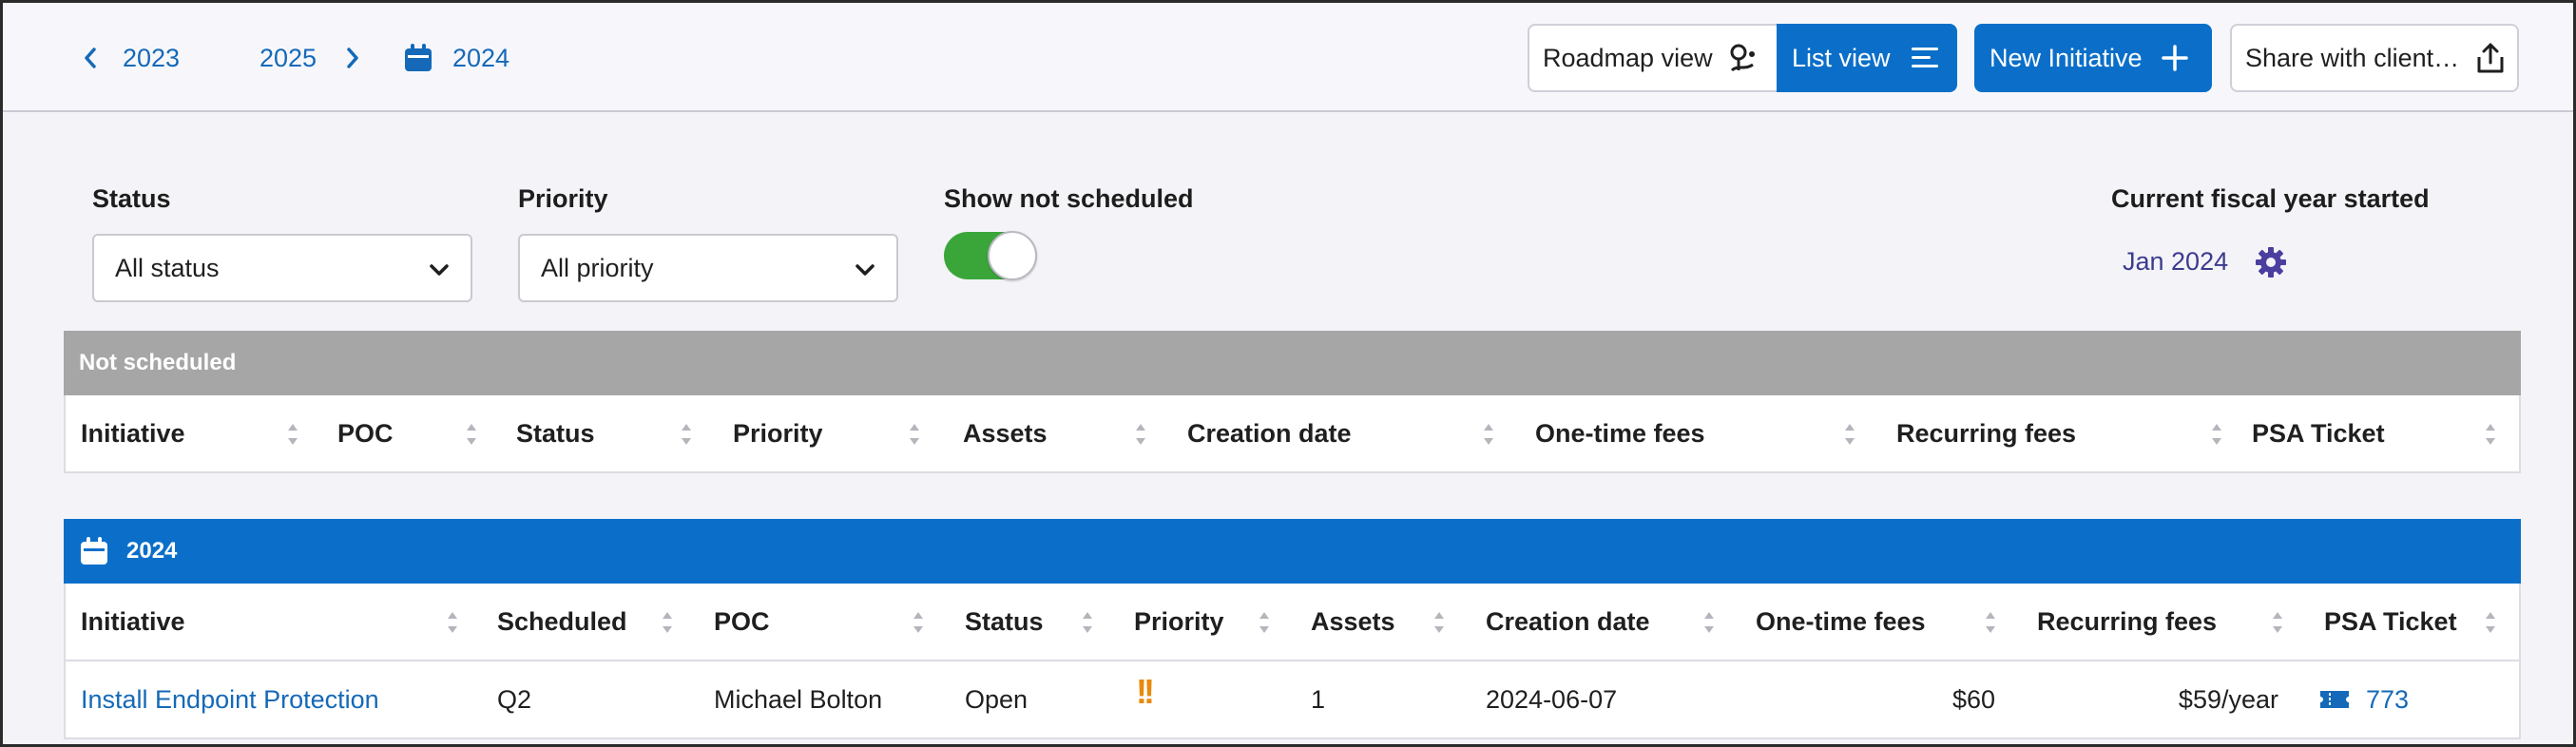 This screenshot has width=2576, height=747. Describe the element at coordinates (1973, 699) in the screenshot. I see `one-time-fees-cell: $60` at that location.